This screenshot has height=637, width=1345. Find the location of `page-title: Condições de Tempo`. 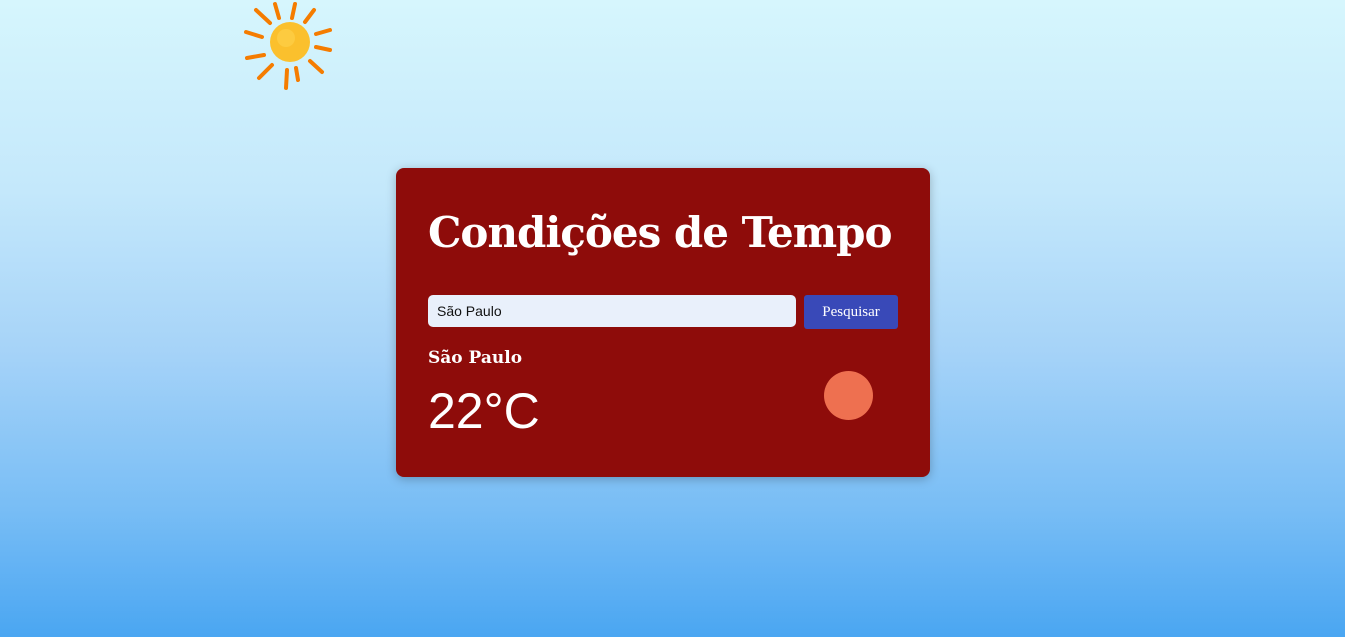

page-title: Condições de Tempo is located at coordinates (660, 232).